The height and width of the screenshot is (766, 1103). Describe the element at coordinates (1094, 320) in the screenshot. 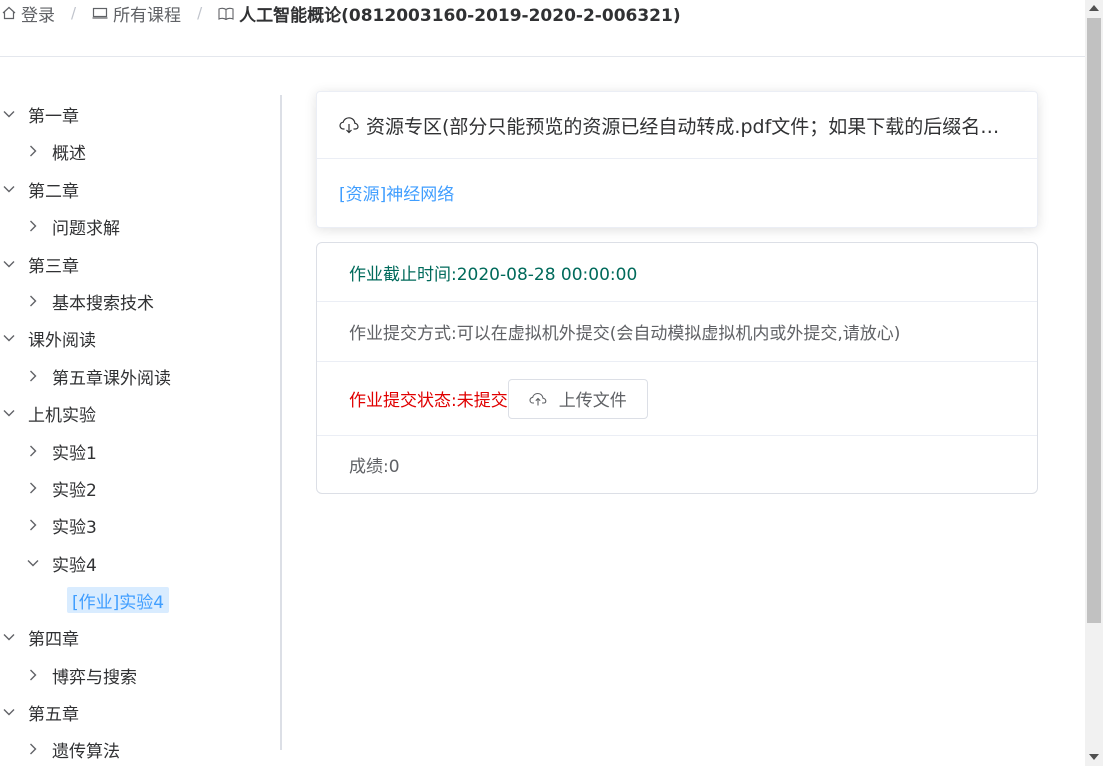

I see `scrollbar-thumb` at that location.